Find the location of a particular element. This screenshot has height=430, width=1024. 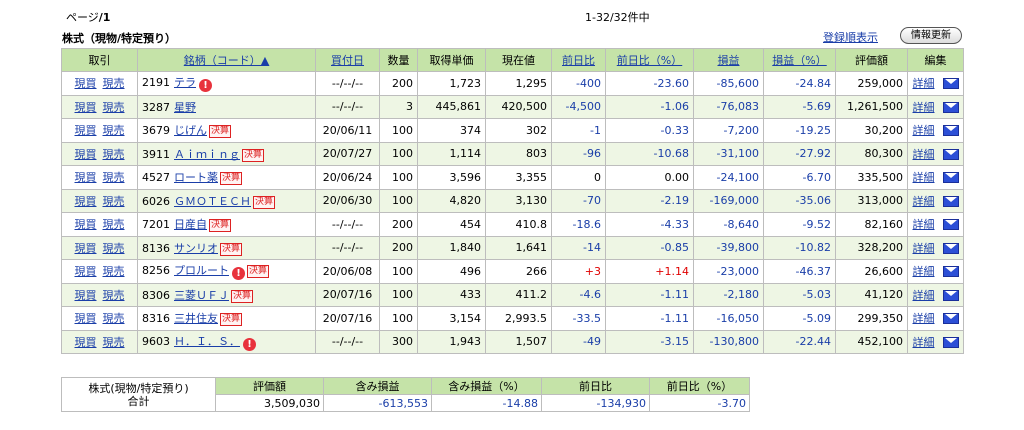

edit-cell: 詳細 is located at coordinates (935, 83).